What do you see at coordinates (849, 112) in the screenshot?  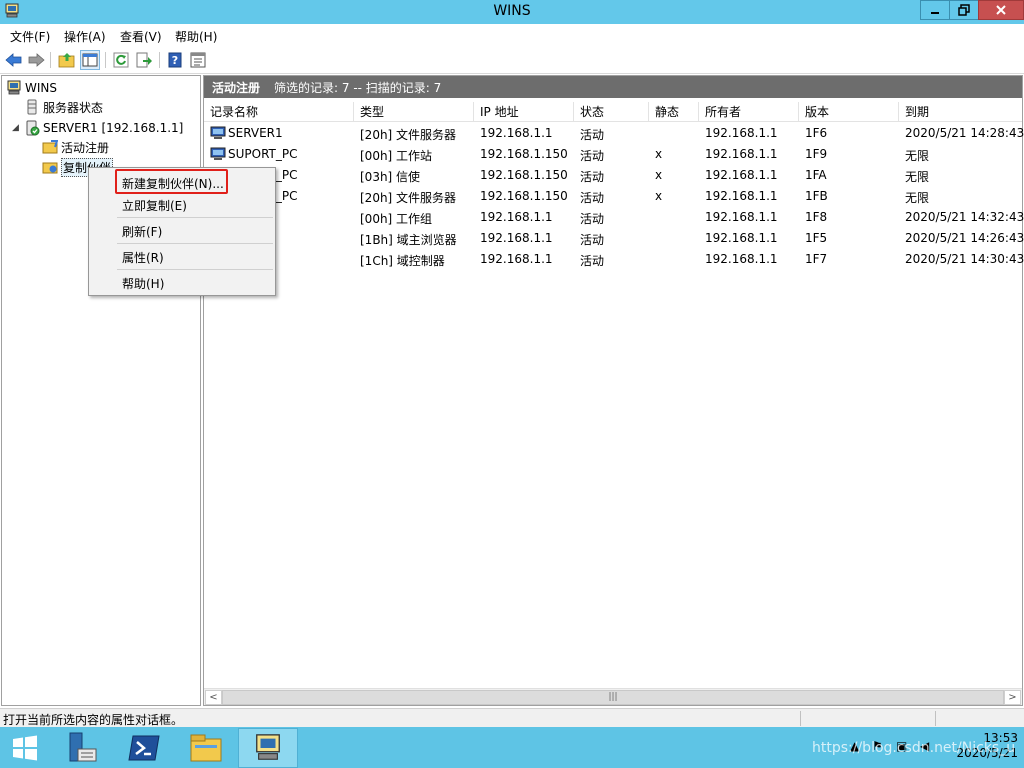 I see `column-header: 版本` at bounding box center [849, 112].